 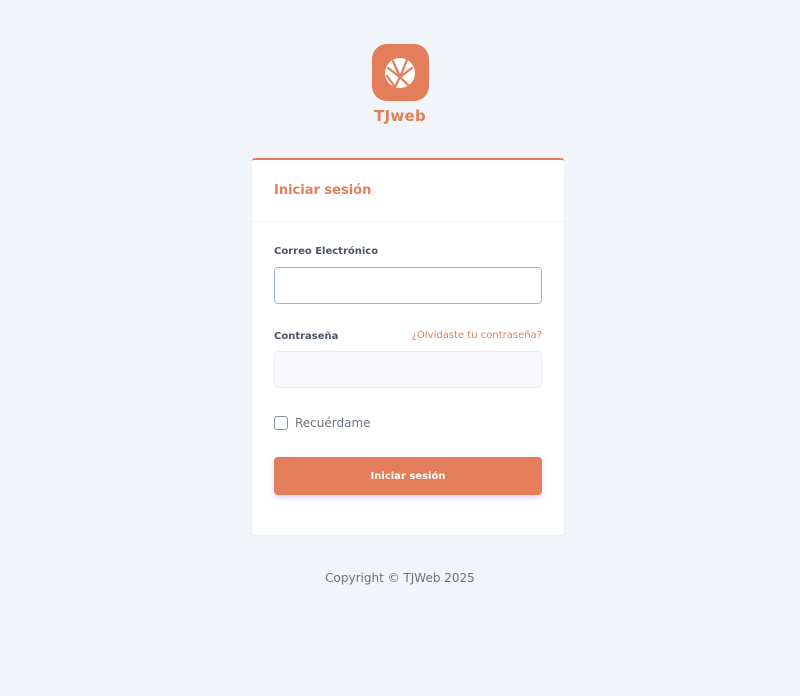 I want to click on login-title: Iniciar sesión, so click(x=323, y=190).